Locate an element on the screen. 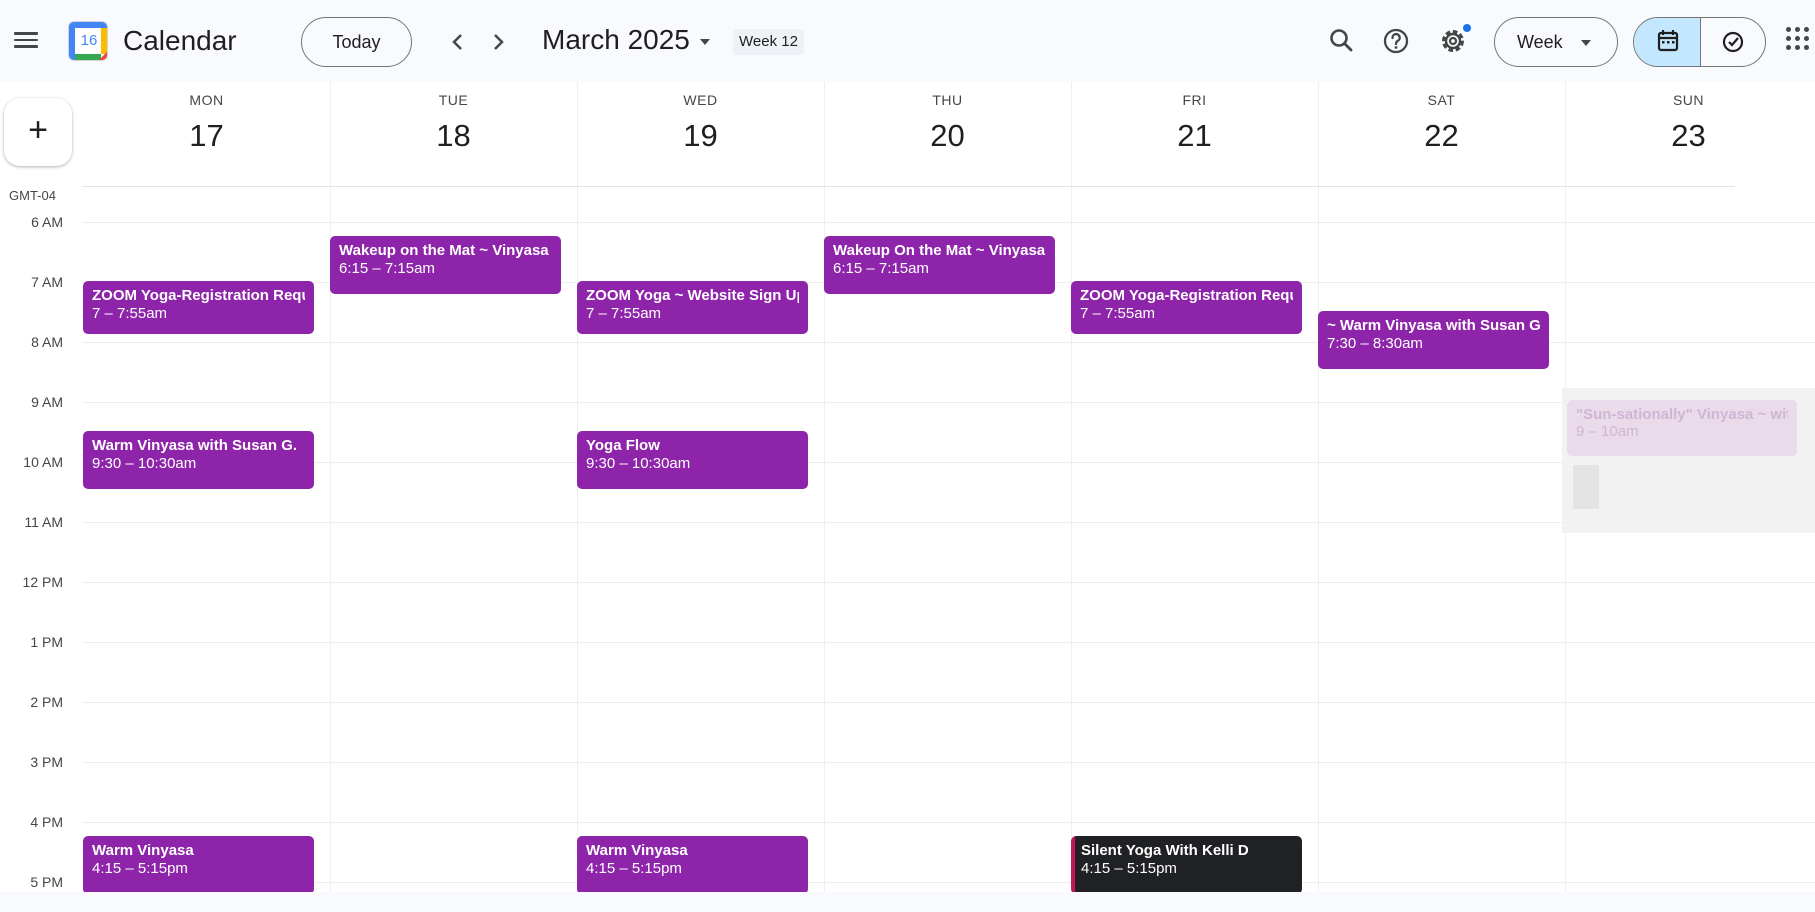 This screenshot has height=912, width=1815. day-header-mon: MON 17 is located at coordinates (206, 123).